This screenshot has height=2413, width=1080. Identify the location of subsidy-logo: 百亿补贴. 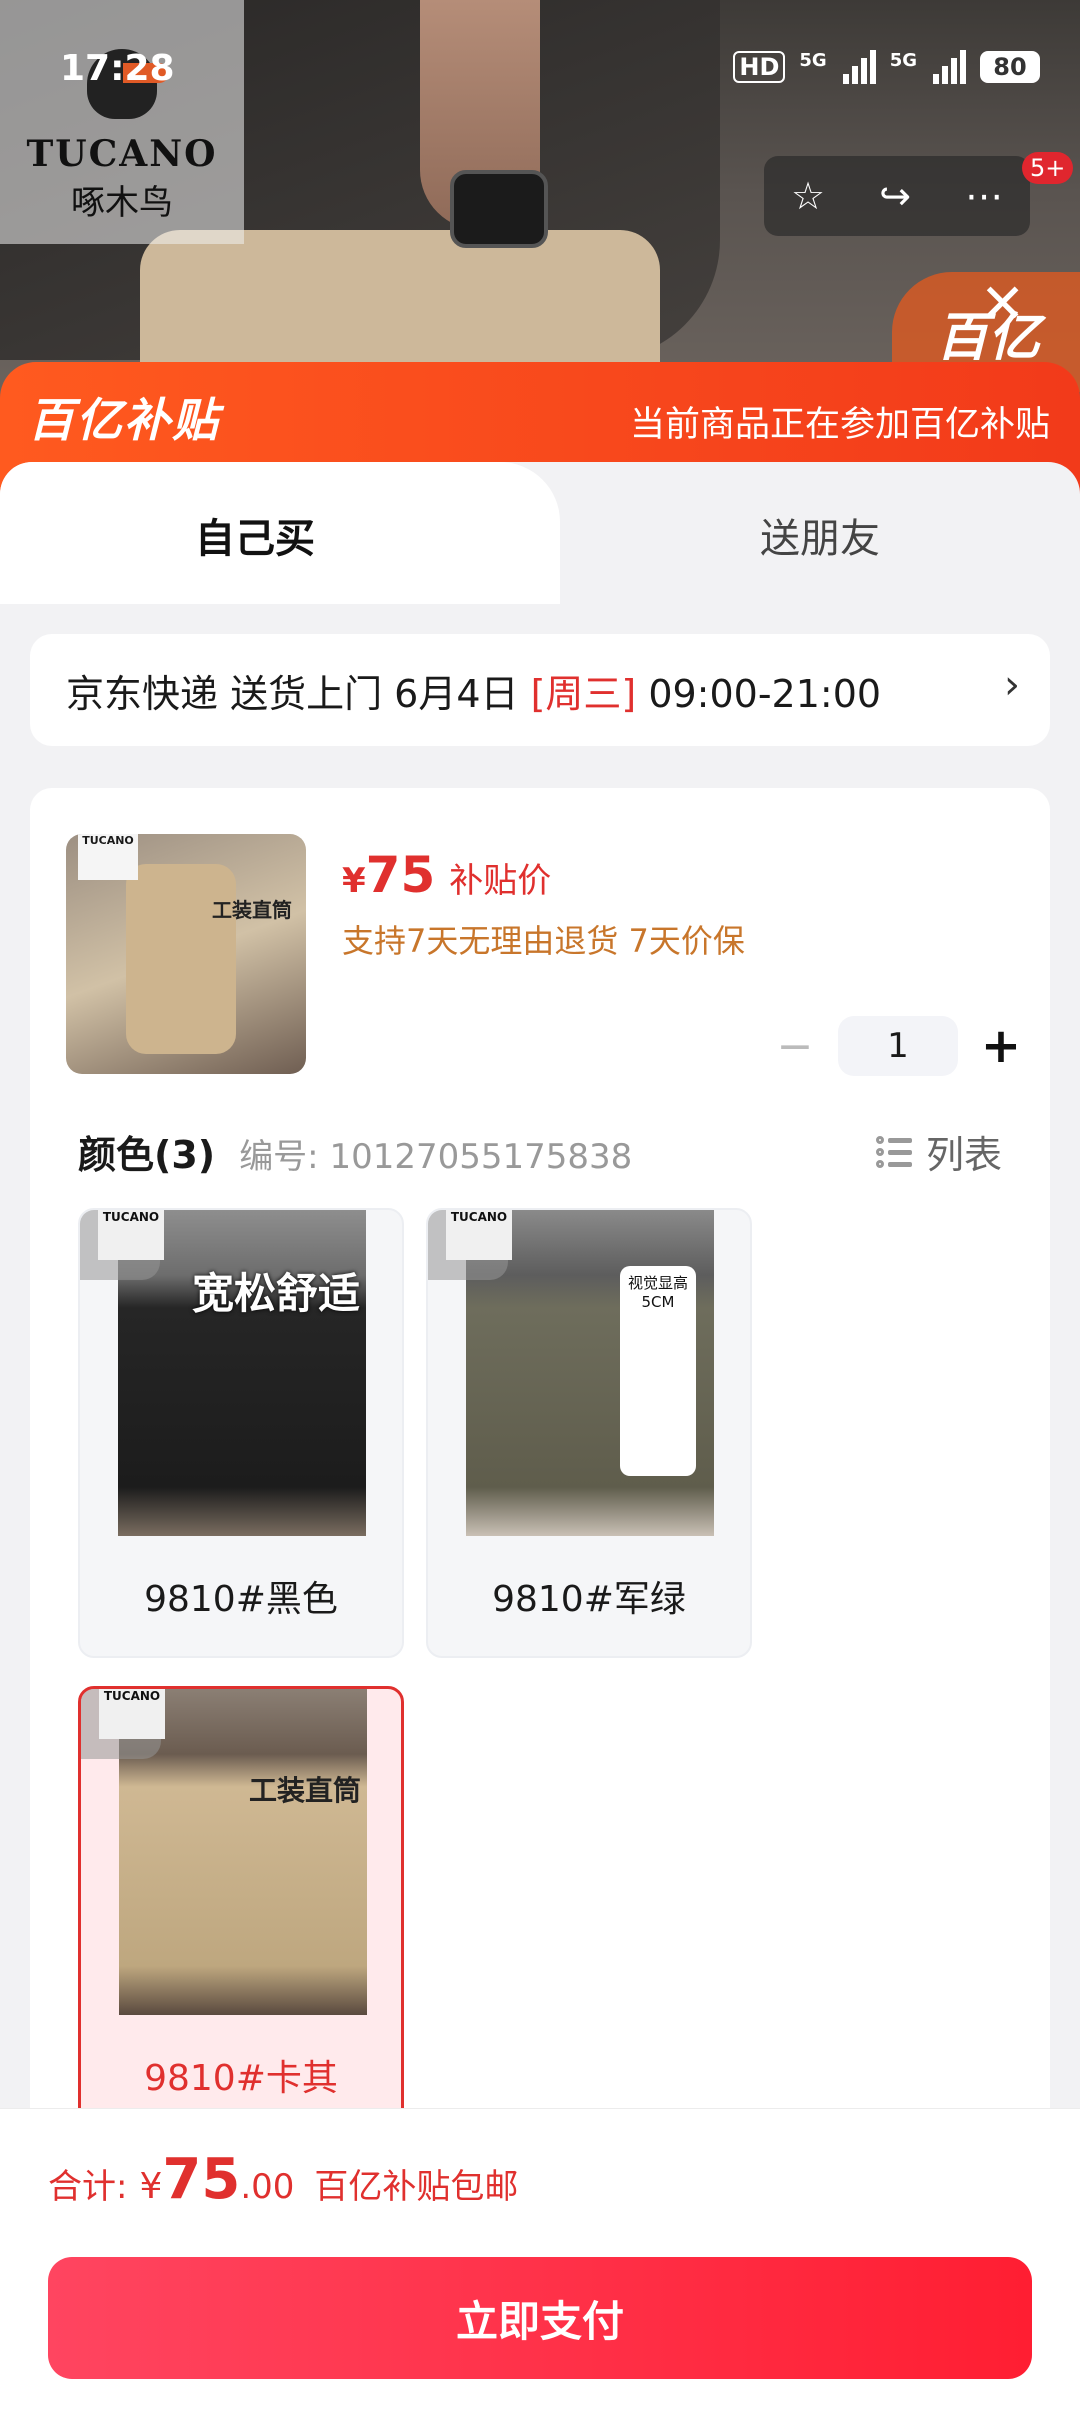
(124, 420).